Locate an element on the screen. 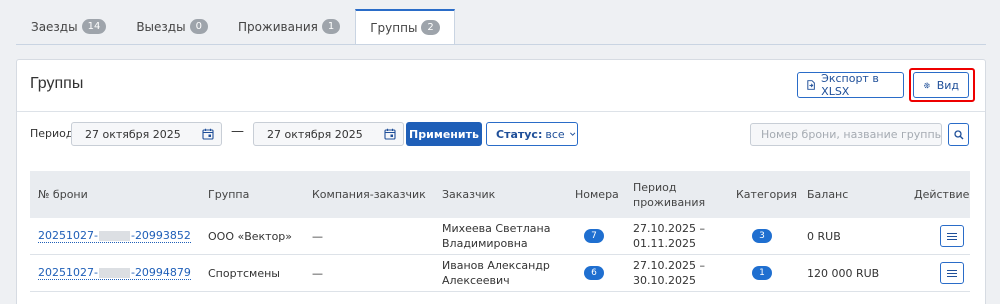  customer-name: Иванов Александр Алексеевич is located at coordinates (496, 273).